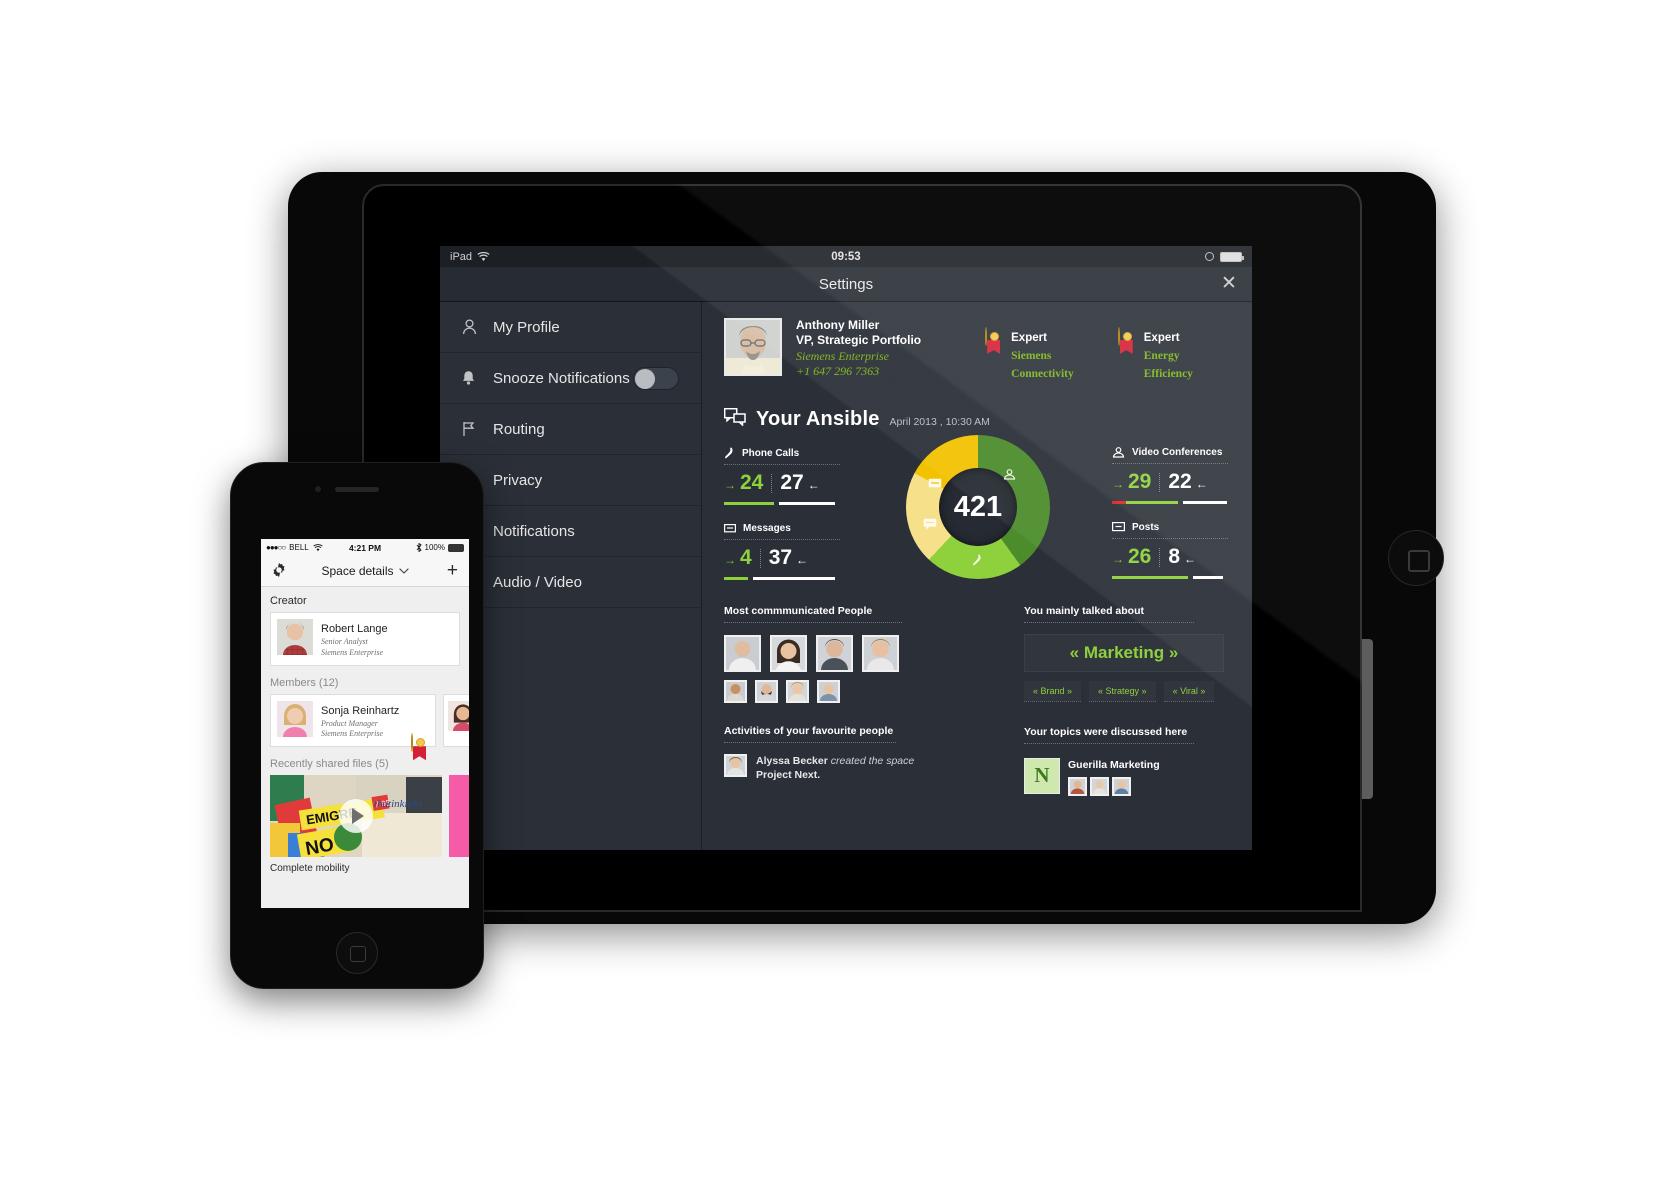 This screenshot has width=1680, height=1200. I want to click on creator-company: Siemens Enterprise, so click(352, 652).